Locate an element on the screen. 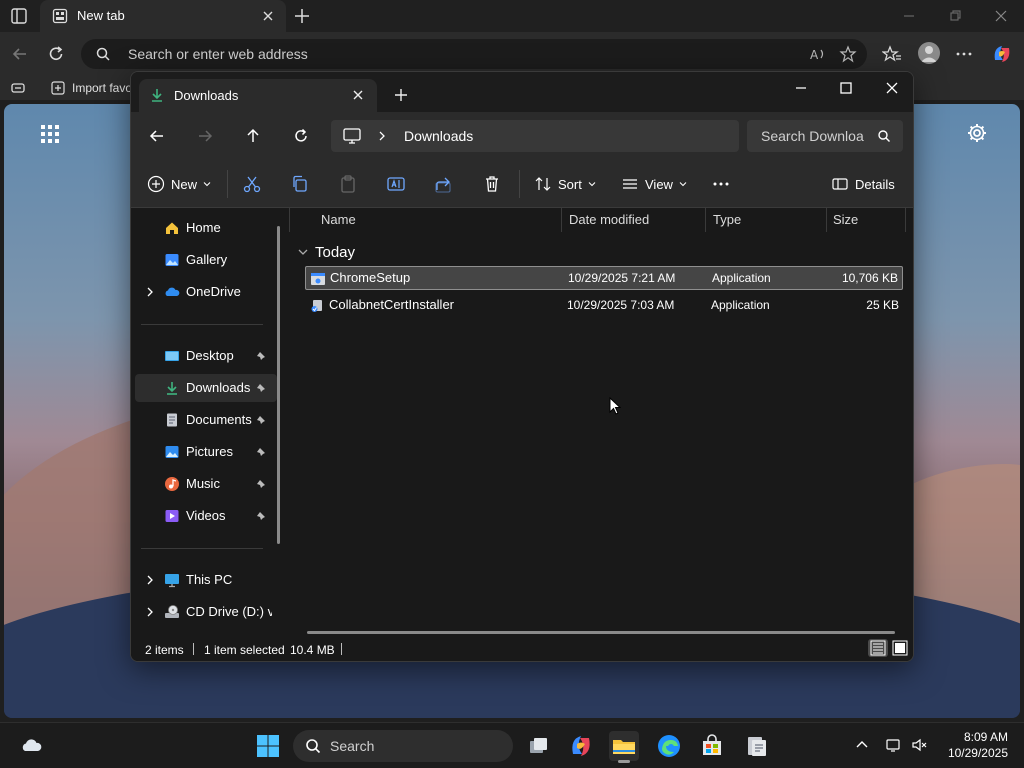 The image size is (1024, 768). view-button: View is located at coordinates (654, 184).